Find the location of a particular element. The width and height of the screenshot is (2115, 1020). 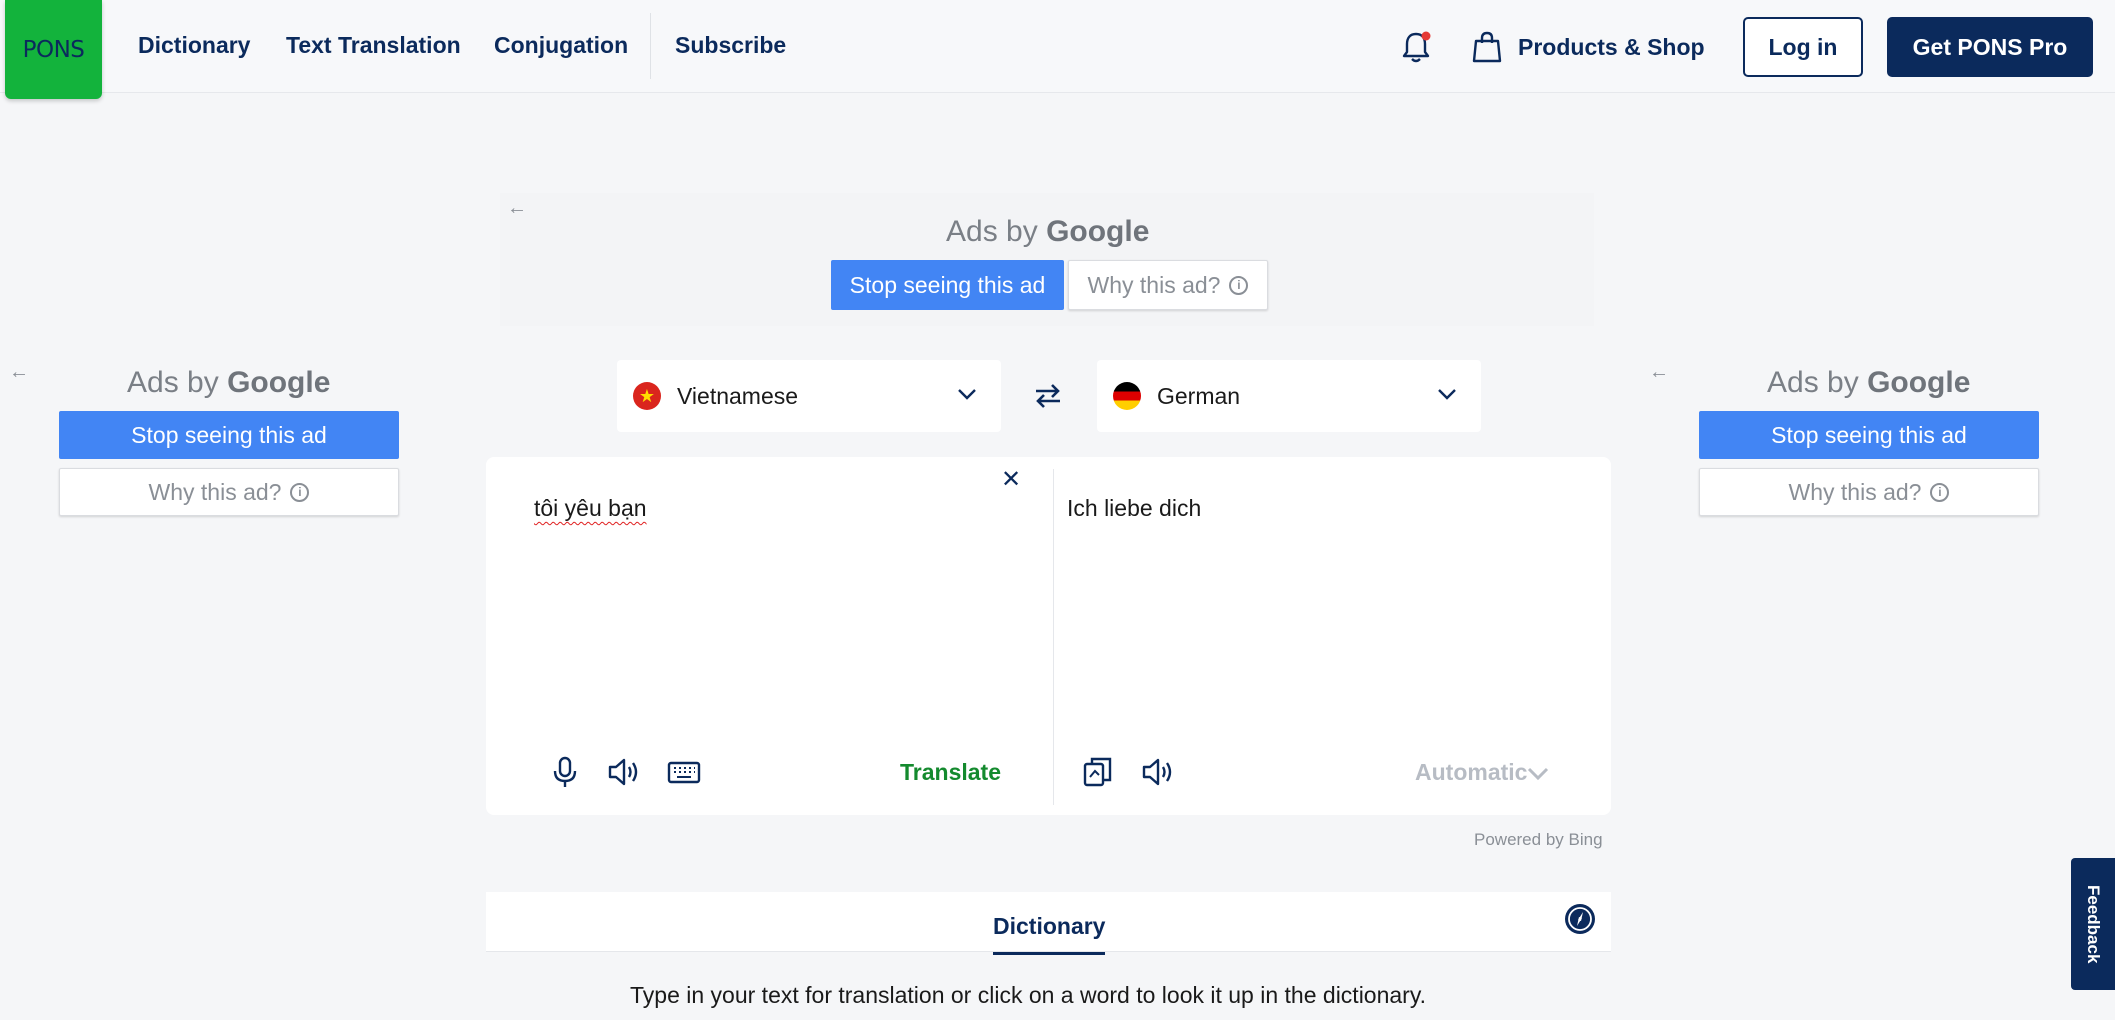

pons-logo: PONS is located at coordinates (53, 49).